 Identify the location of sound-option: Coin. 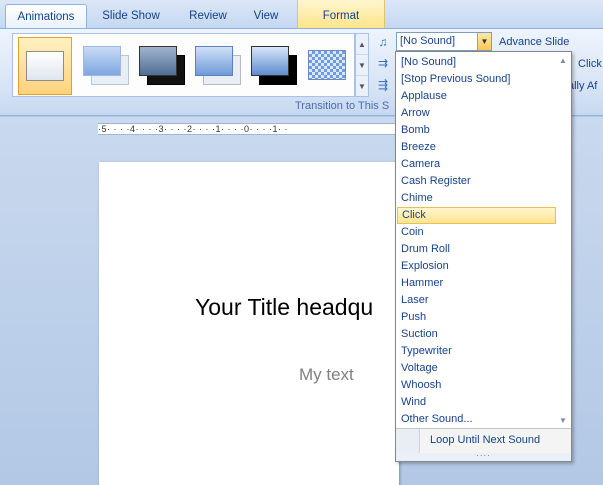
(476, 232).